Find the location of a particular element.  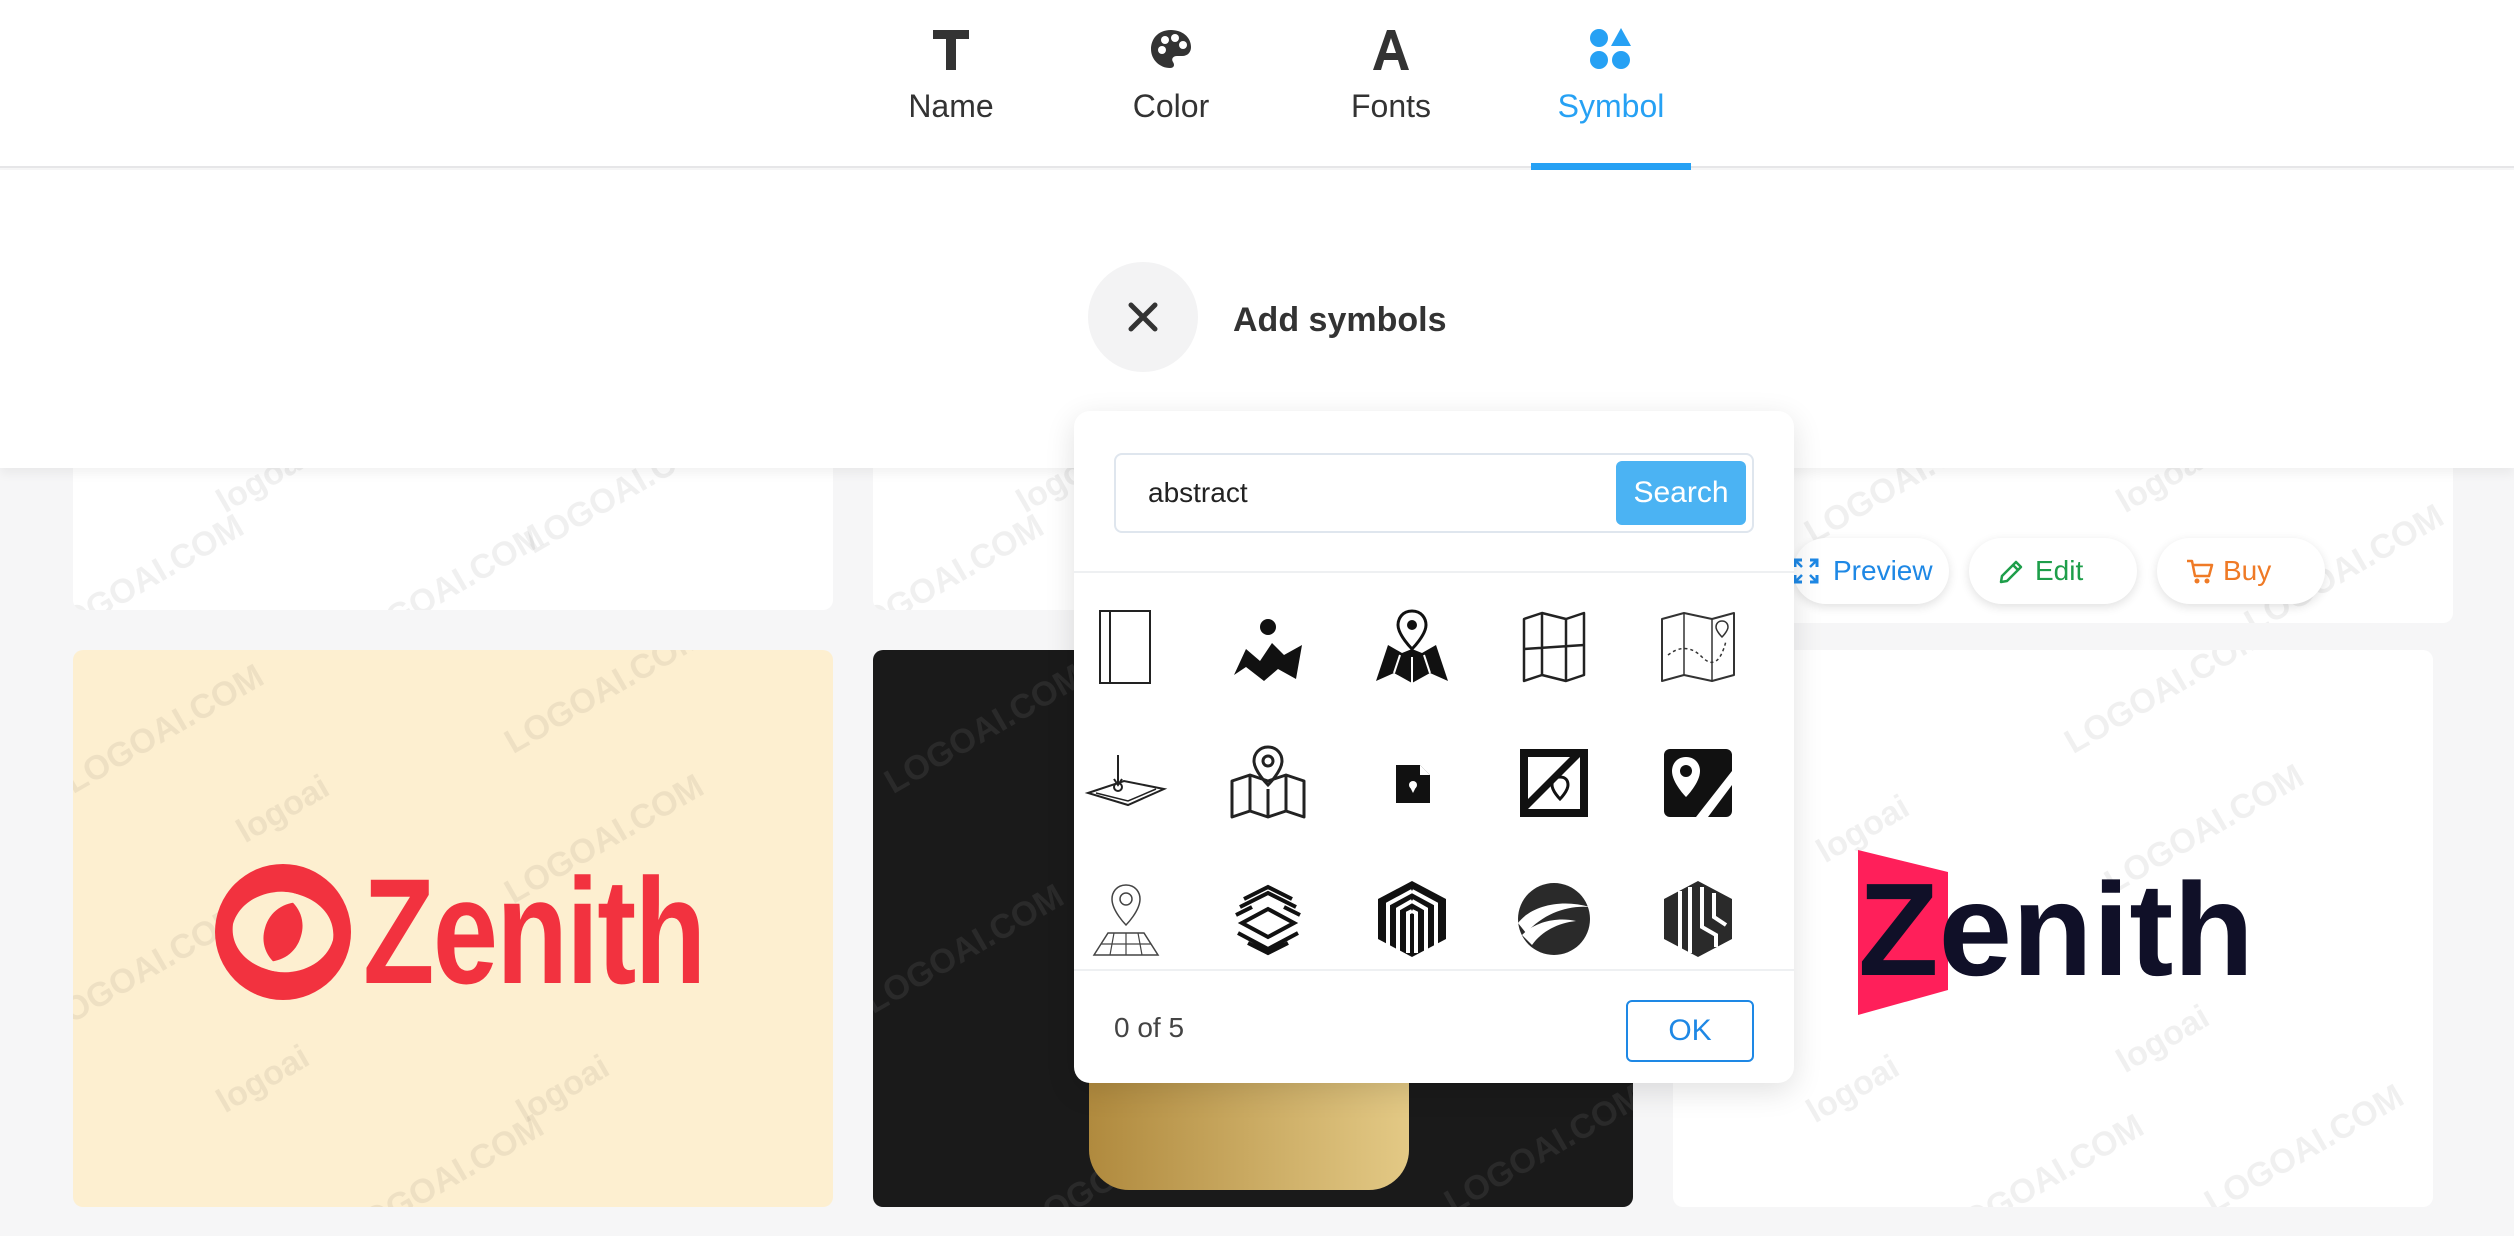

palette-icon is located at coordinates (1171, 49).